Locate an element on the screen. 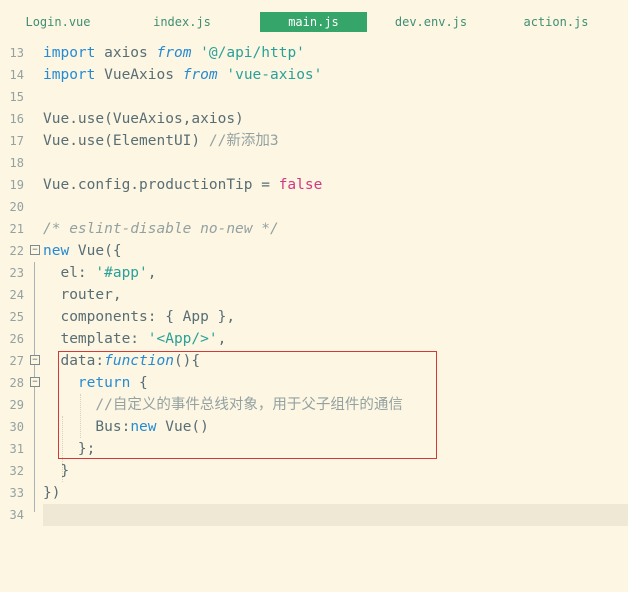  line-number: 15 is located at coordinates (16, 97).